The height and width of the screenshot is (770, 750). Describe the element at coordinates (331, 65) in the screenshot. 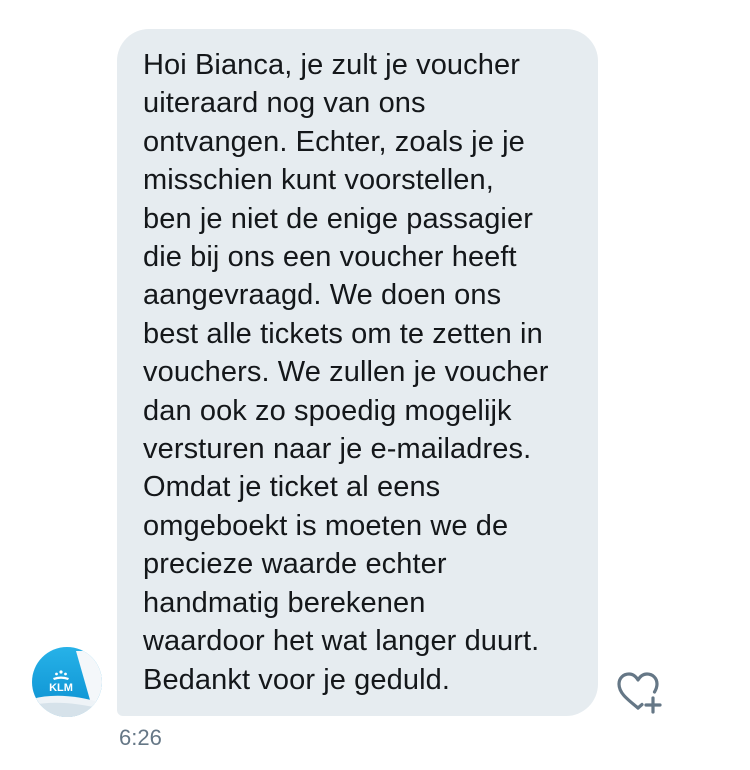

I see `message-text-line: Hoi Bianca, je zult je voucher` at that location.